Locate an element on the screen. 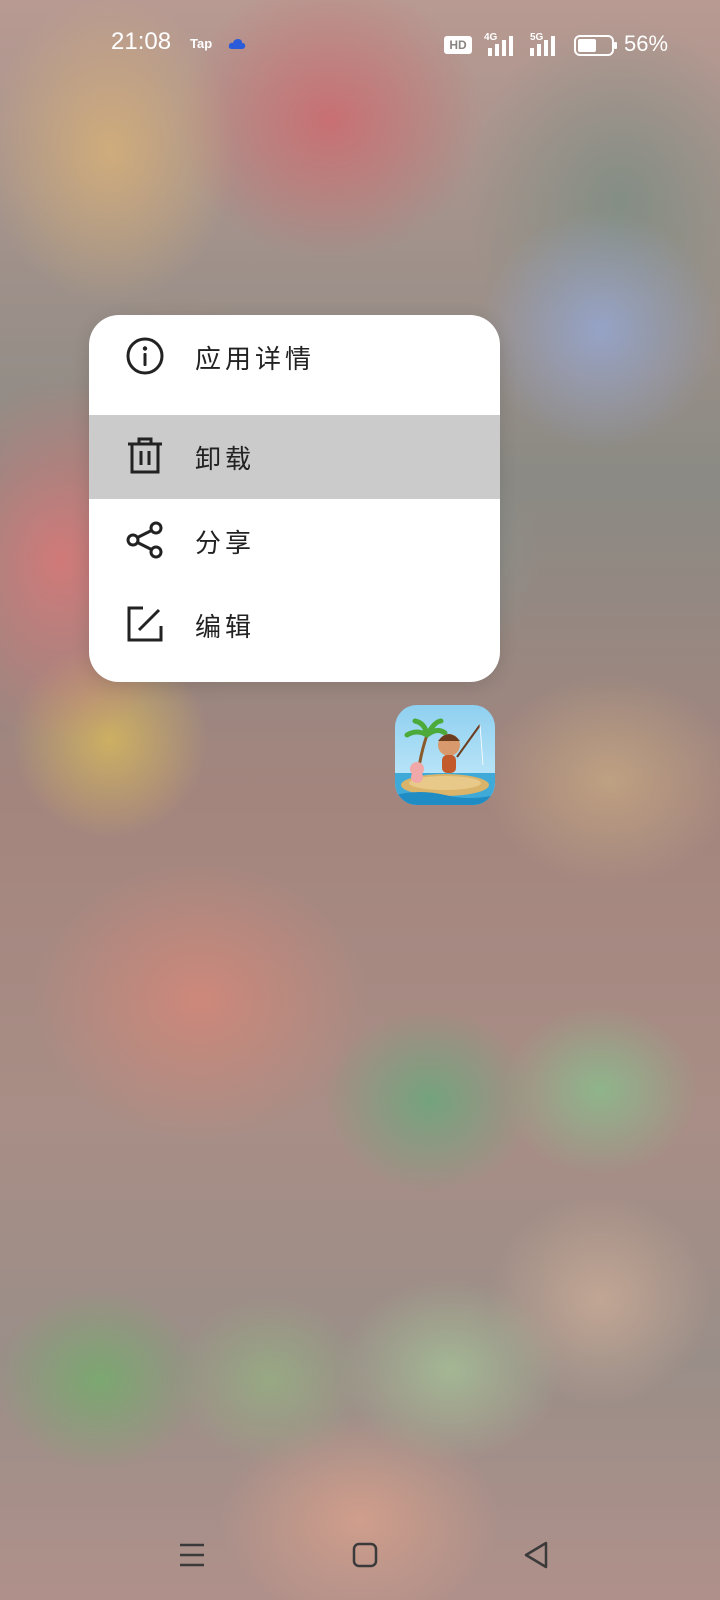 The width and height of the screenshot is (720, 1600). battery-icon is located at coordinates (595, 45).